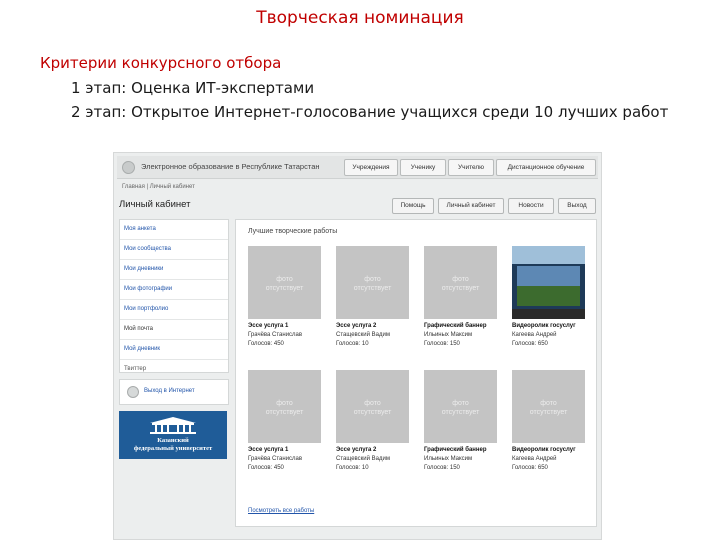  I want to click on site-logo-icon, so click(128, 167).